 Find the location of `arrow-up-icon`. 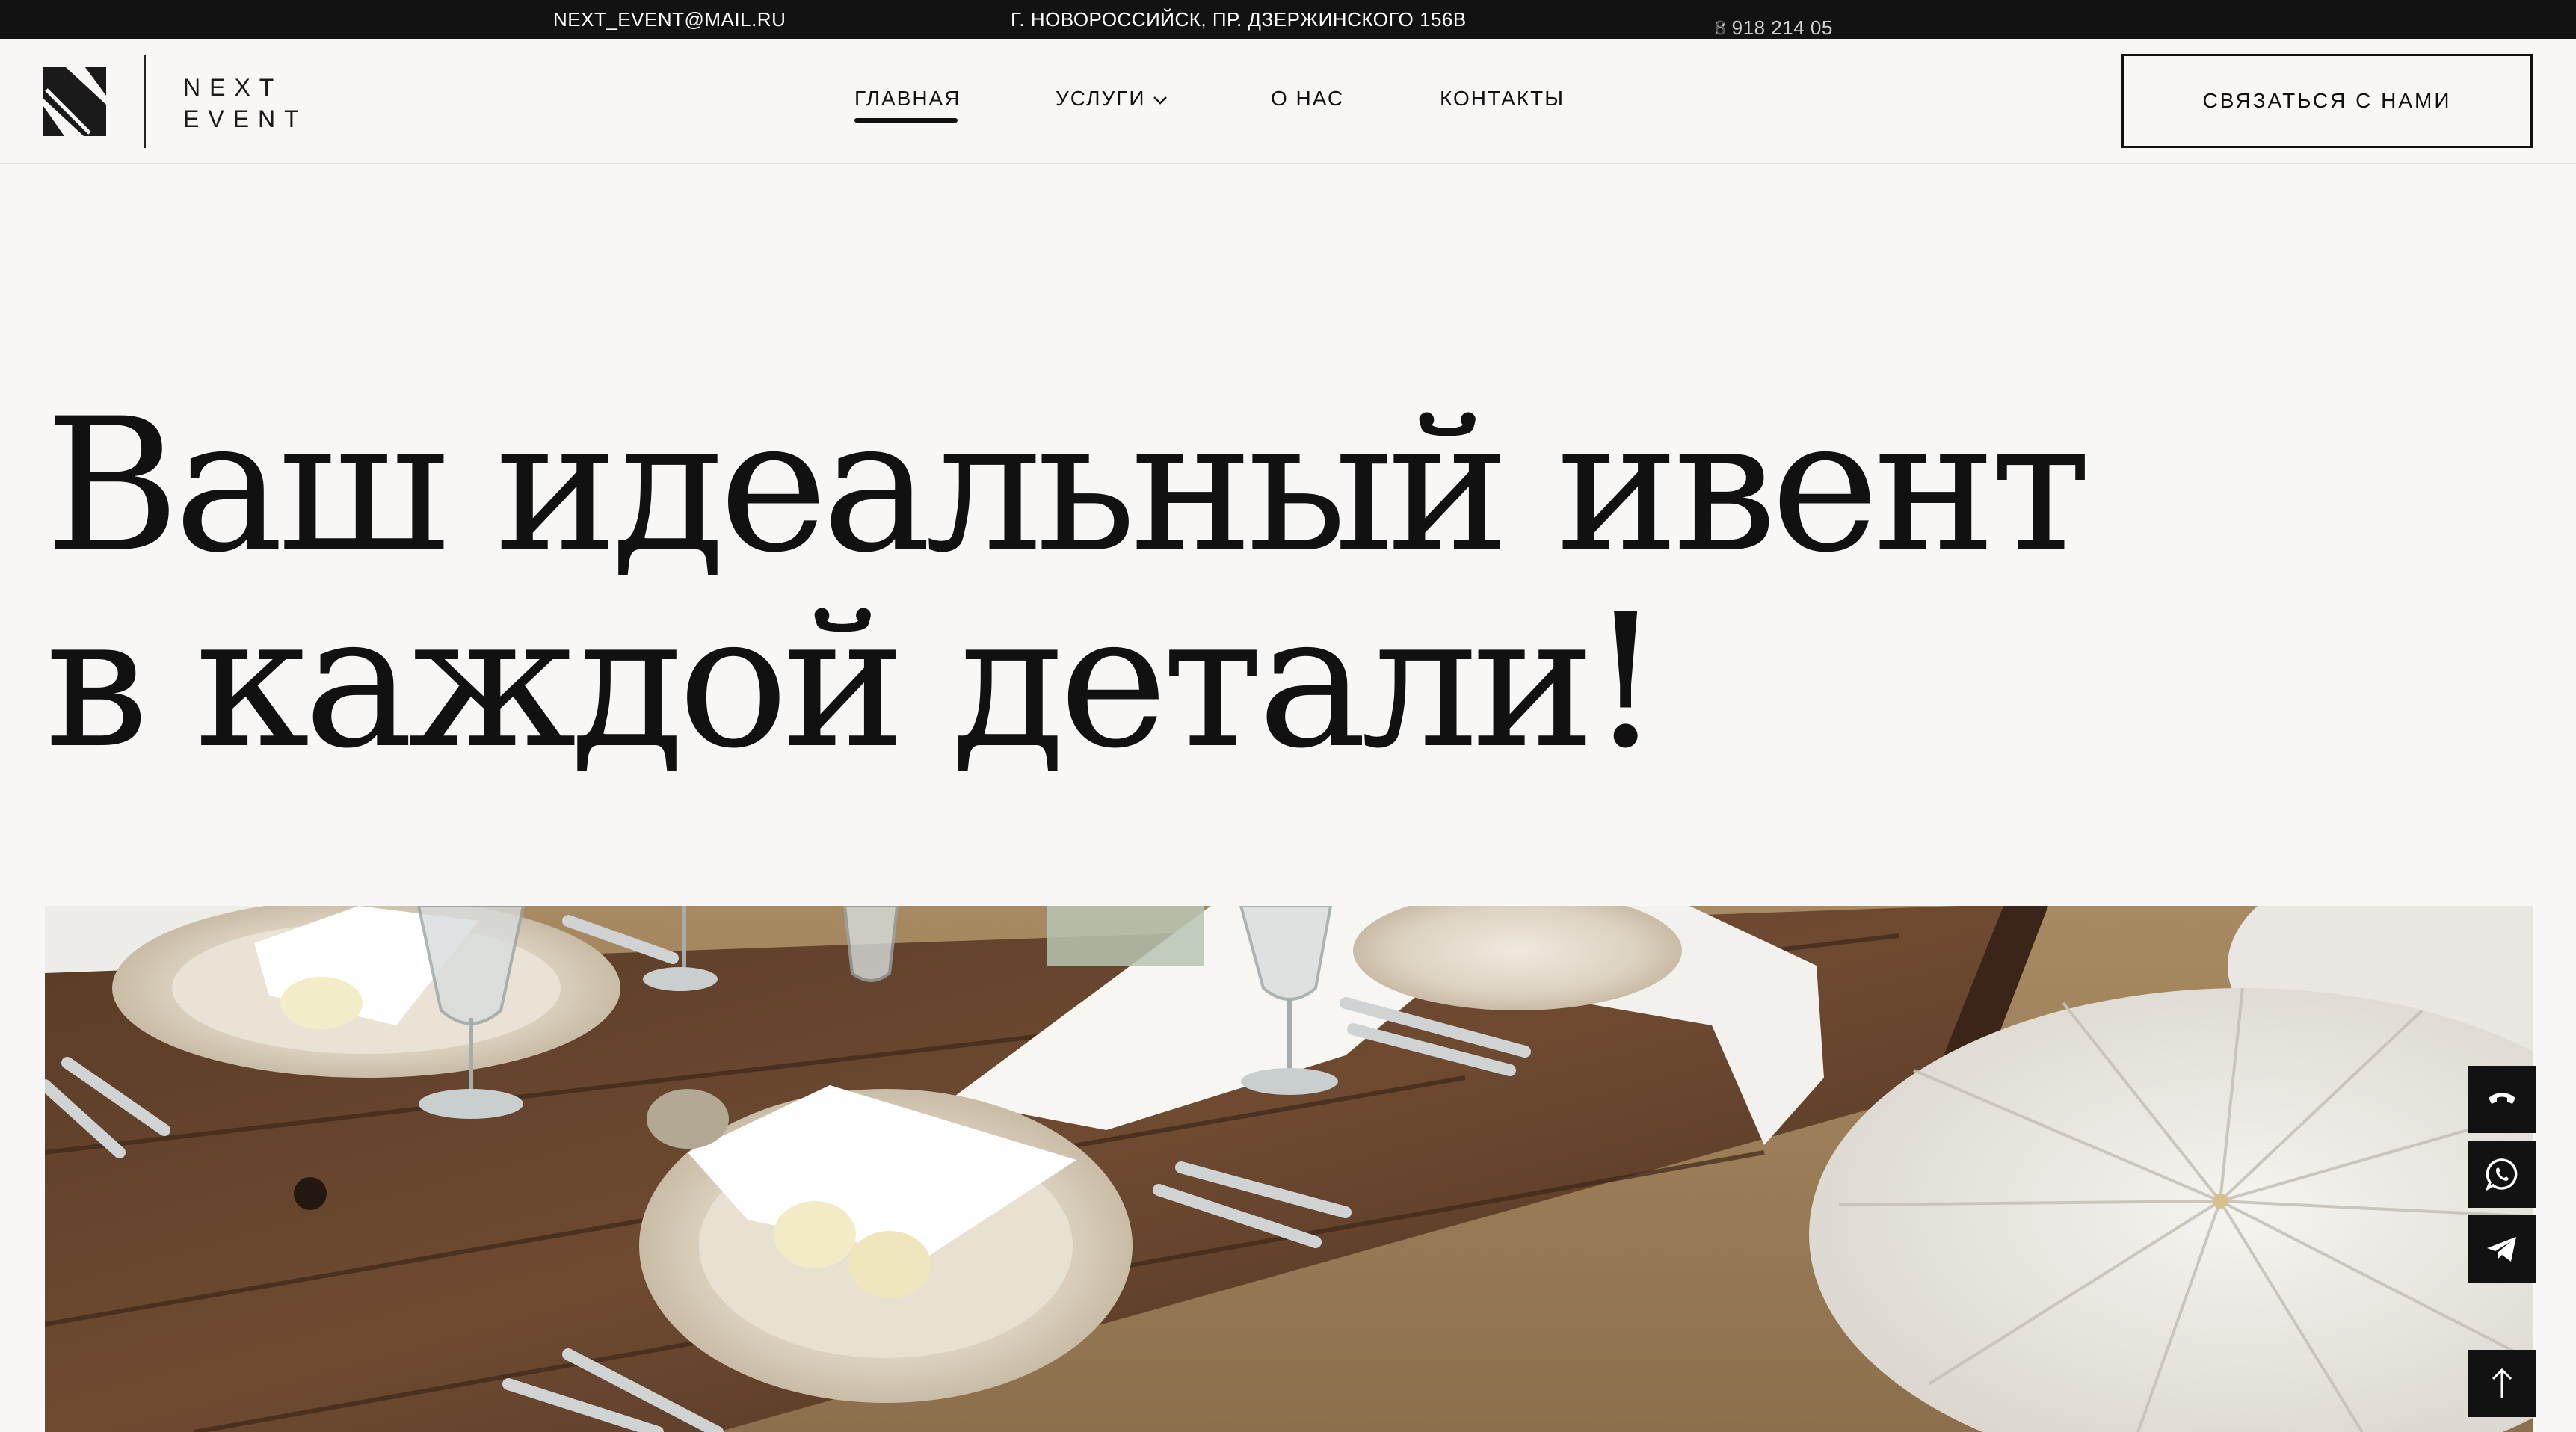

arrow-up-icon is located at coordinates (2502, 1383).